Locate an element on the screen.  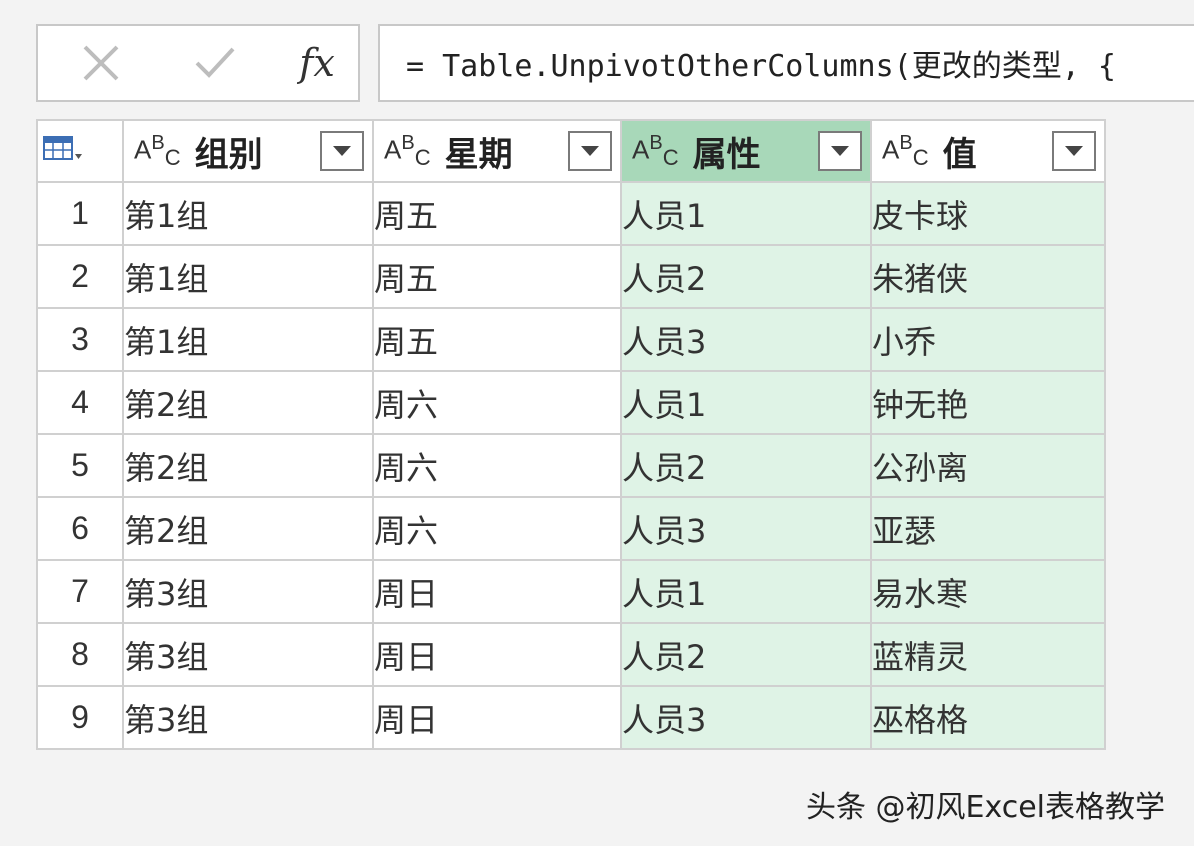
table-row: 9 第3组 周日 人员3 巫格格 is located at coordinates (571, 717).